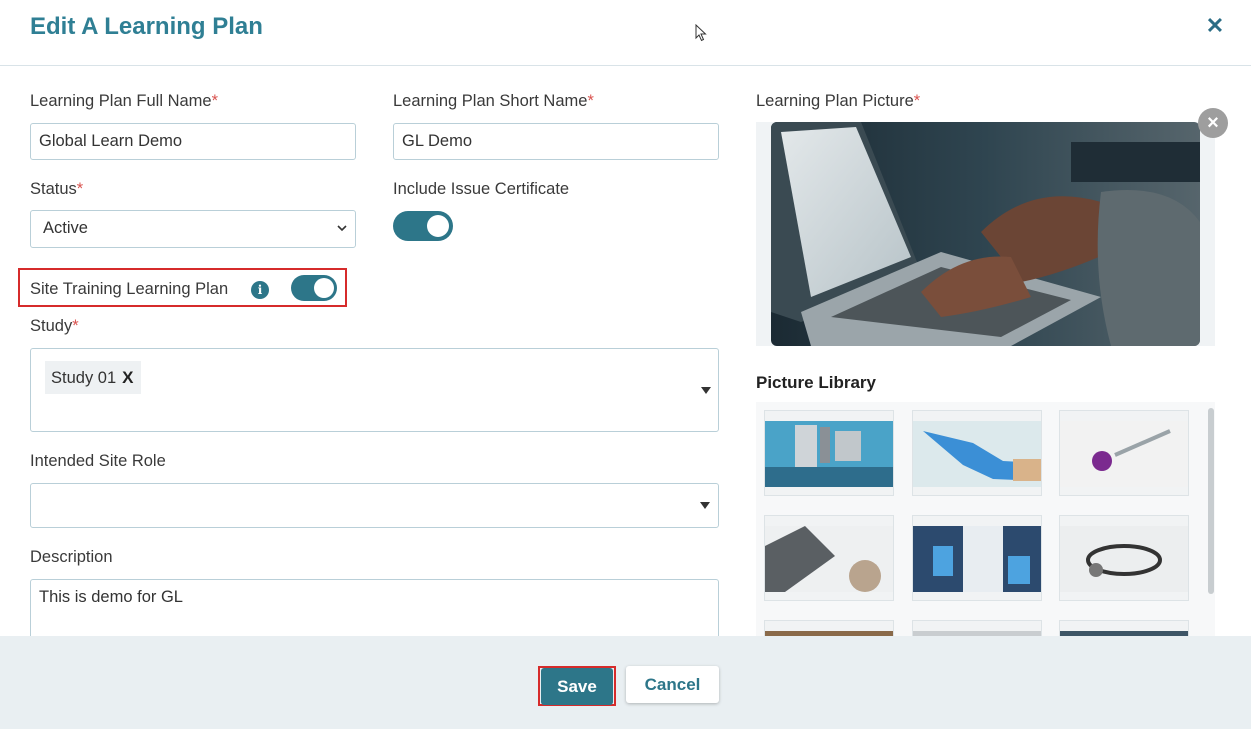 The height and width of the screenshot is (729, 1251). I want to click on site-role-label: Intended Site Role, so click(98, 461).